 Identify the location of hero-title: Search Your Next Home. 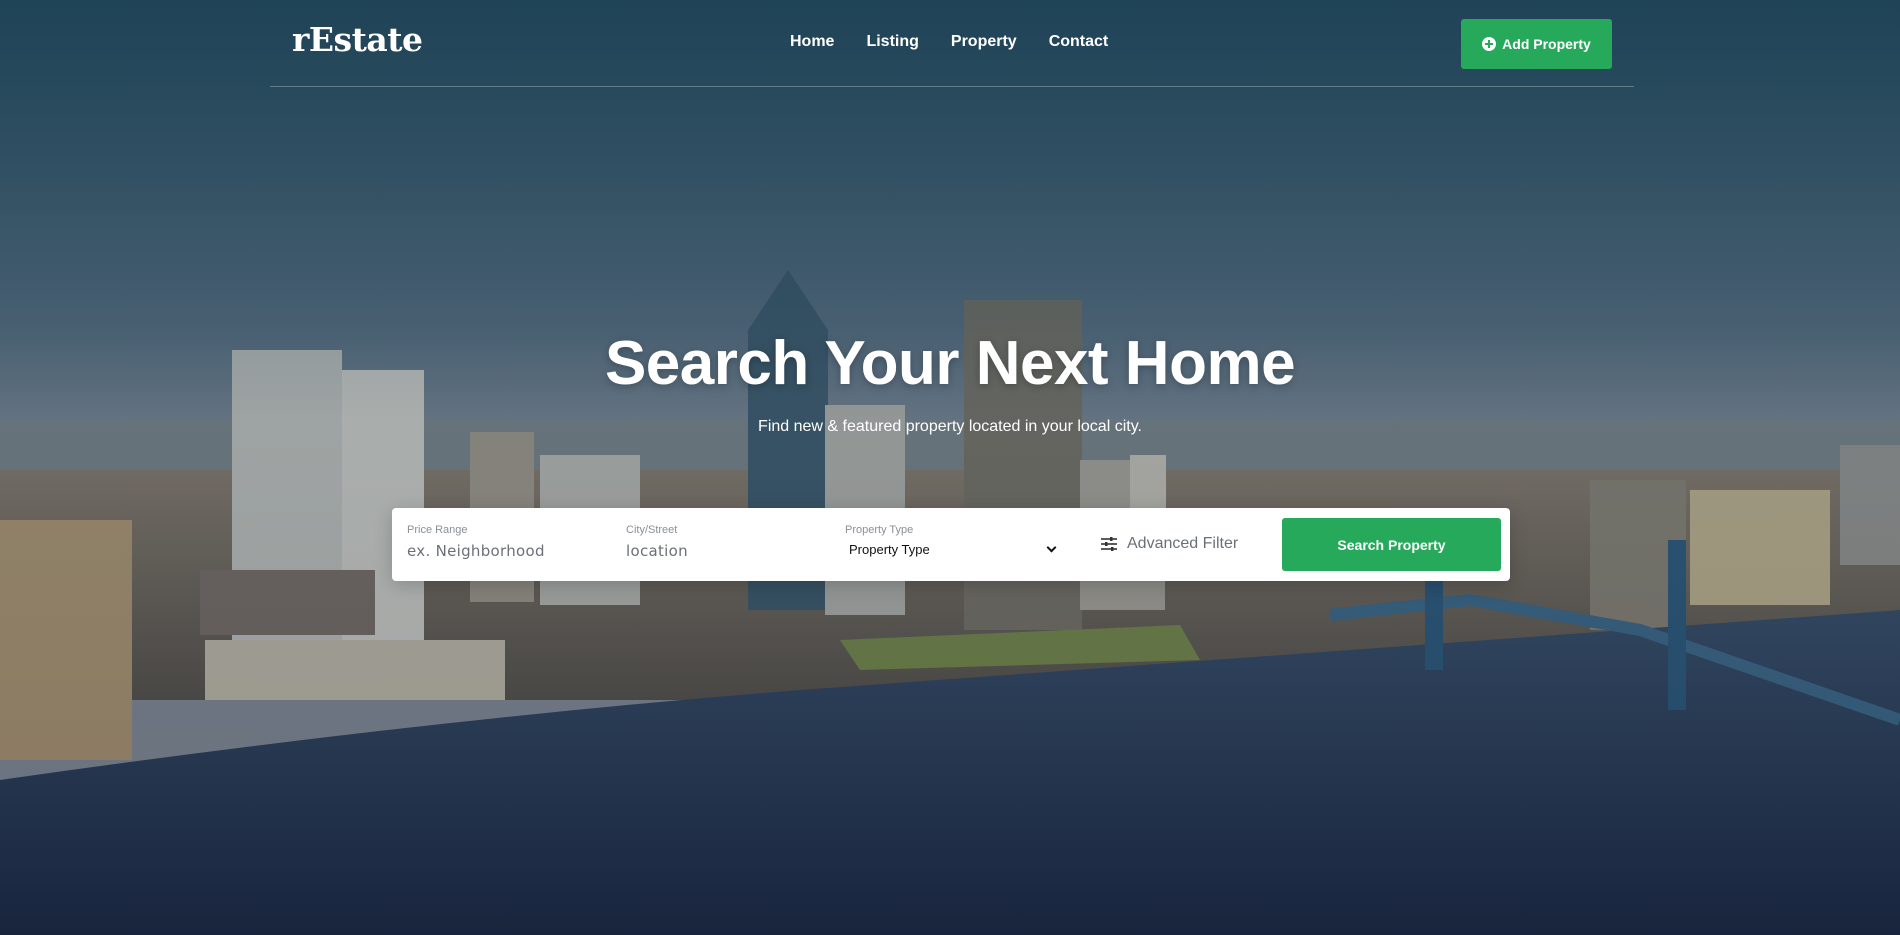
(950, 363).